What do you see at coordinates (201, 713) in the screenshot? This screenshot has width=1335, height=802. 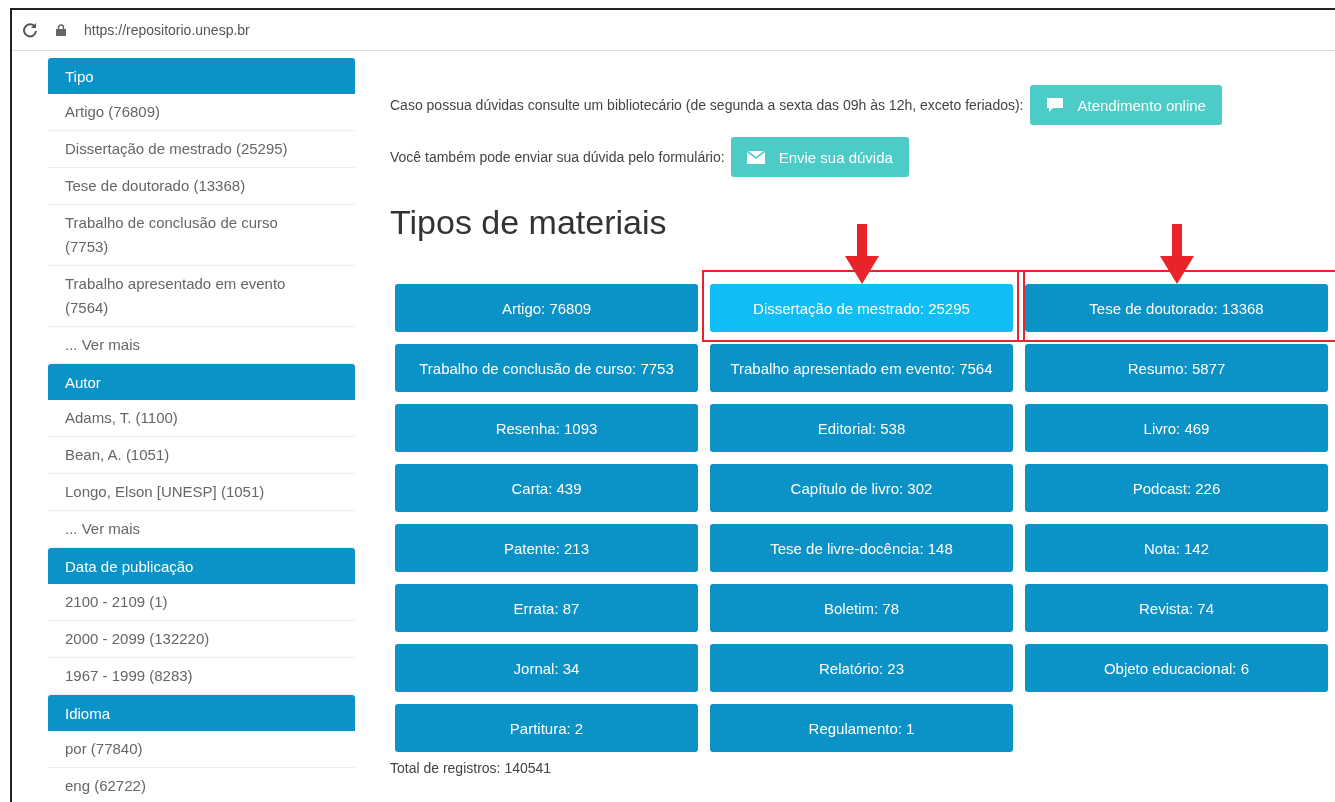 I see `facet-header: Idioma` at bounding box center [201, 713].